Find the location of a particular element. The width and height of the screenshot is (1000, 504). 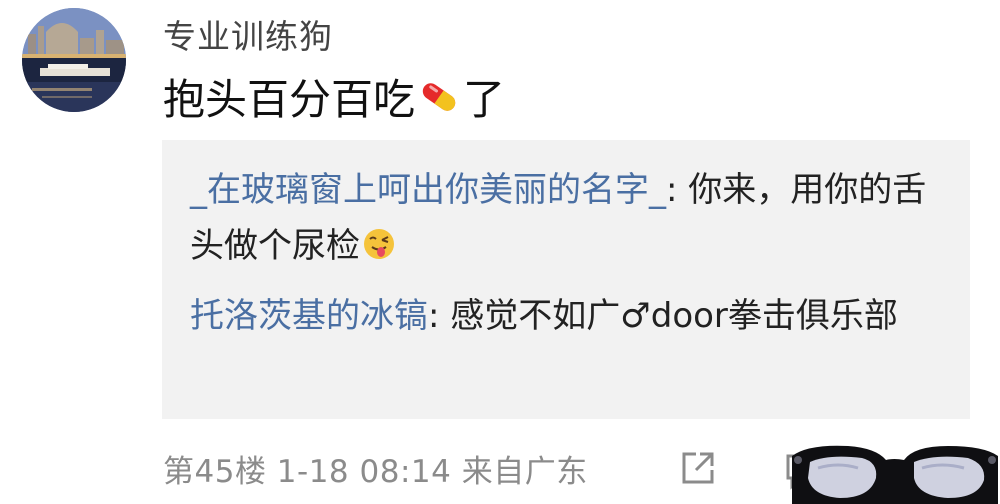

share-icon is located at coordinates (698, 468).